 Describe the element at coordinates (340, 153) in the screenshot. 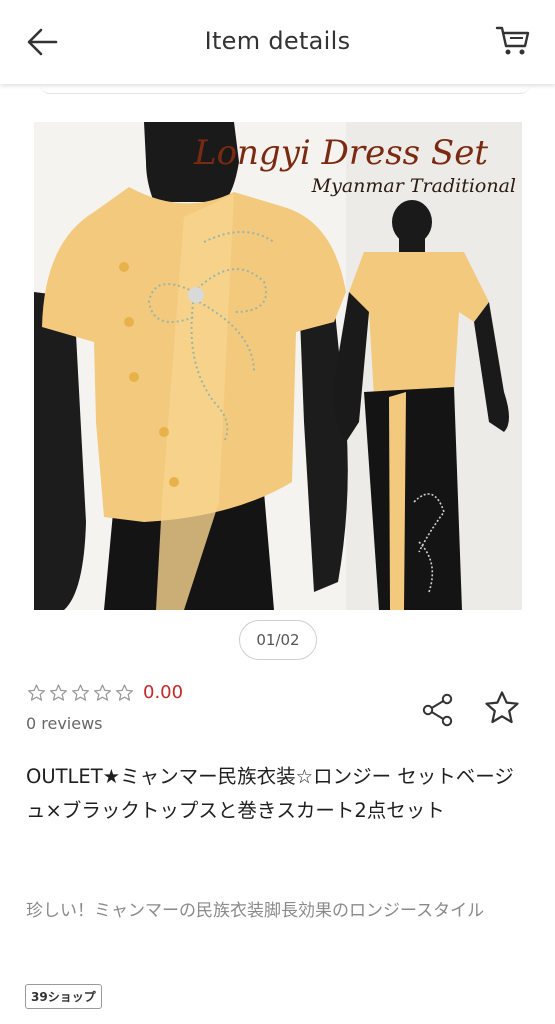

I see `banner-title: Longyi Dress Set` at that location.